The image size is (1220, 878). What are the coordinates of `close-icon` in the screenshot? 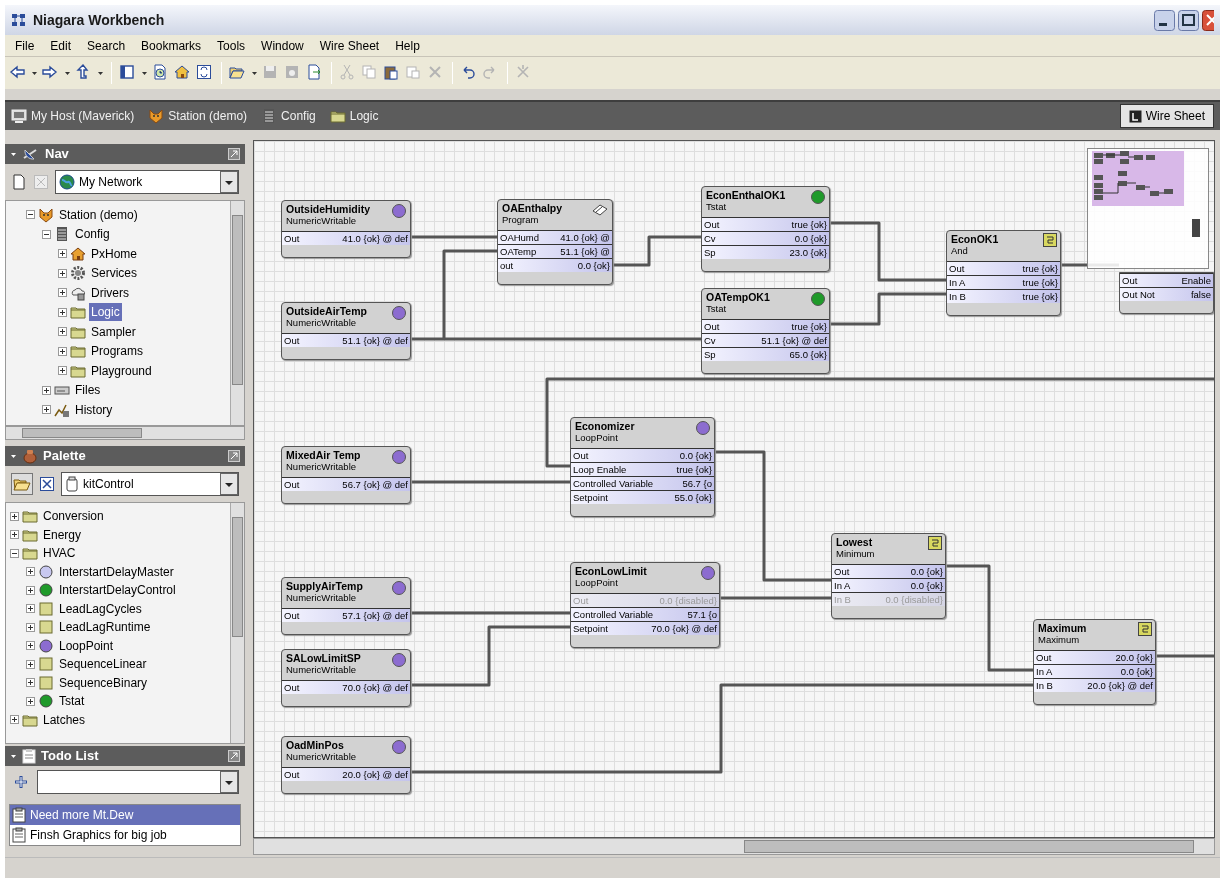 It's located at (1208, 20).